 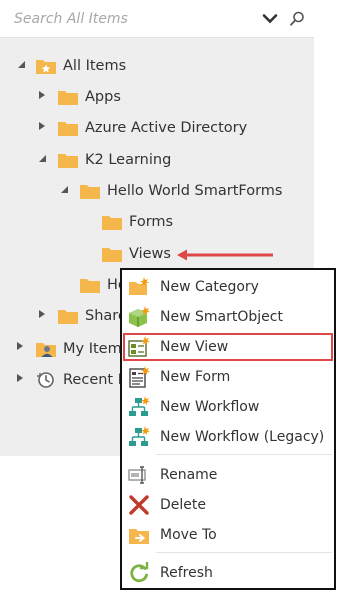 I want to click on search-bar, so click(x=157, y=19).